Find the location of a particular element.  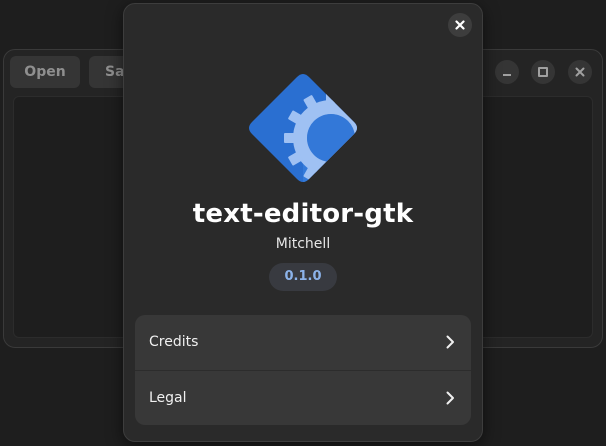

legal-row: Legal is located at coordinates (303, 397).